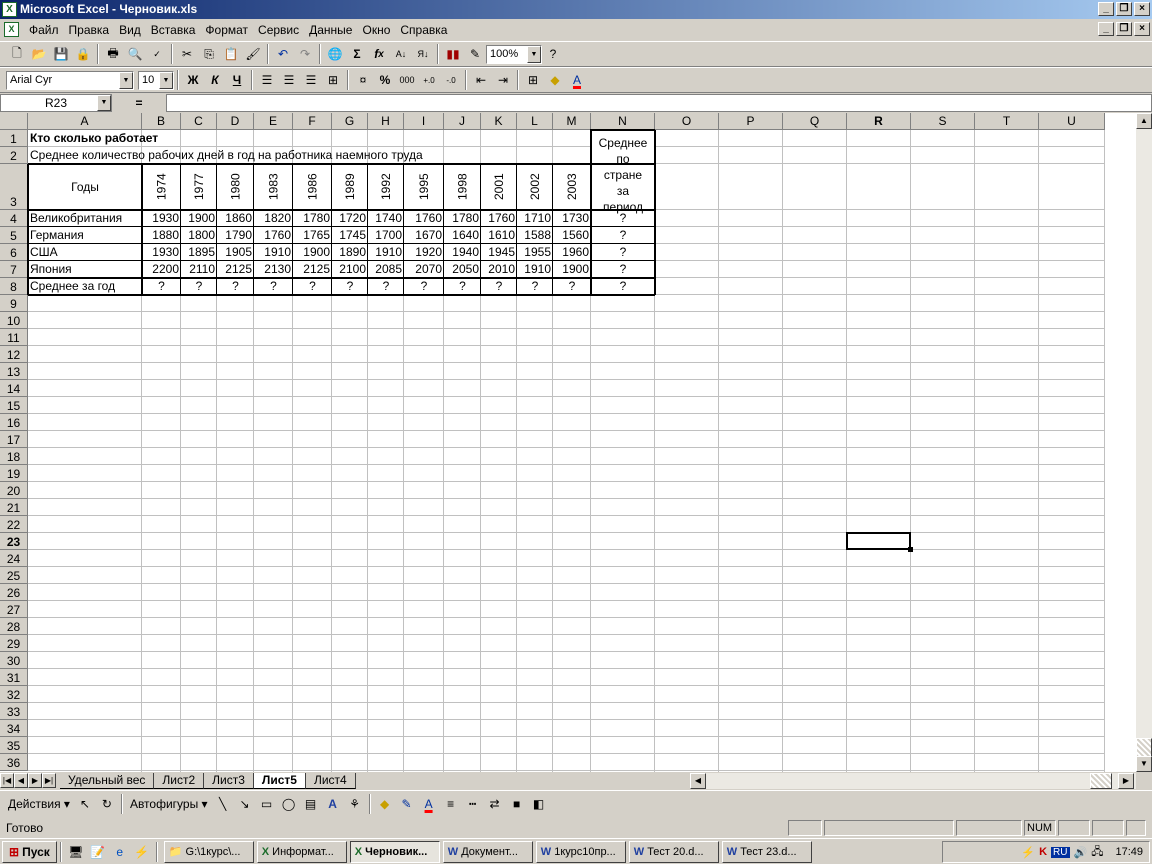 The height and width of the screenshot is (864, 1152). Describe the element at coordinates (14, 592) in the screenshot. I see `row-header: 26` at that location.